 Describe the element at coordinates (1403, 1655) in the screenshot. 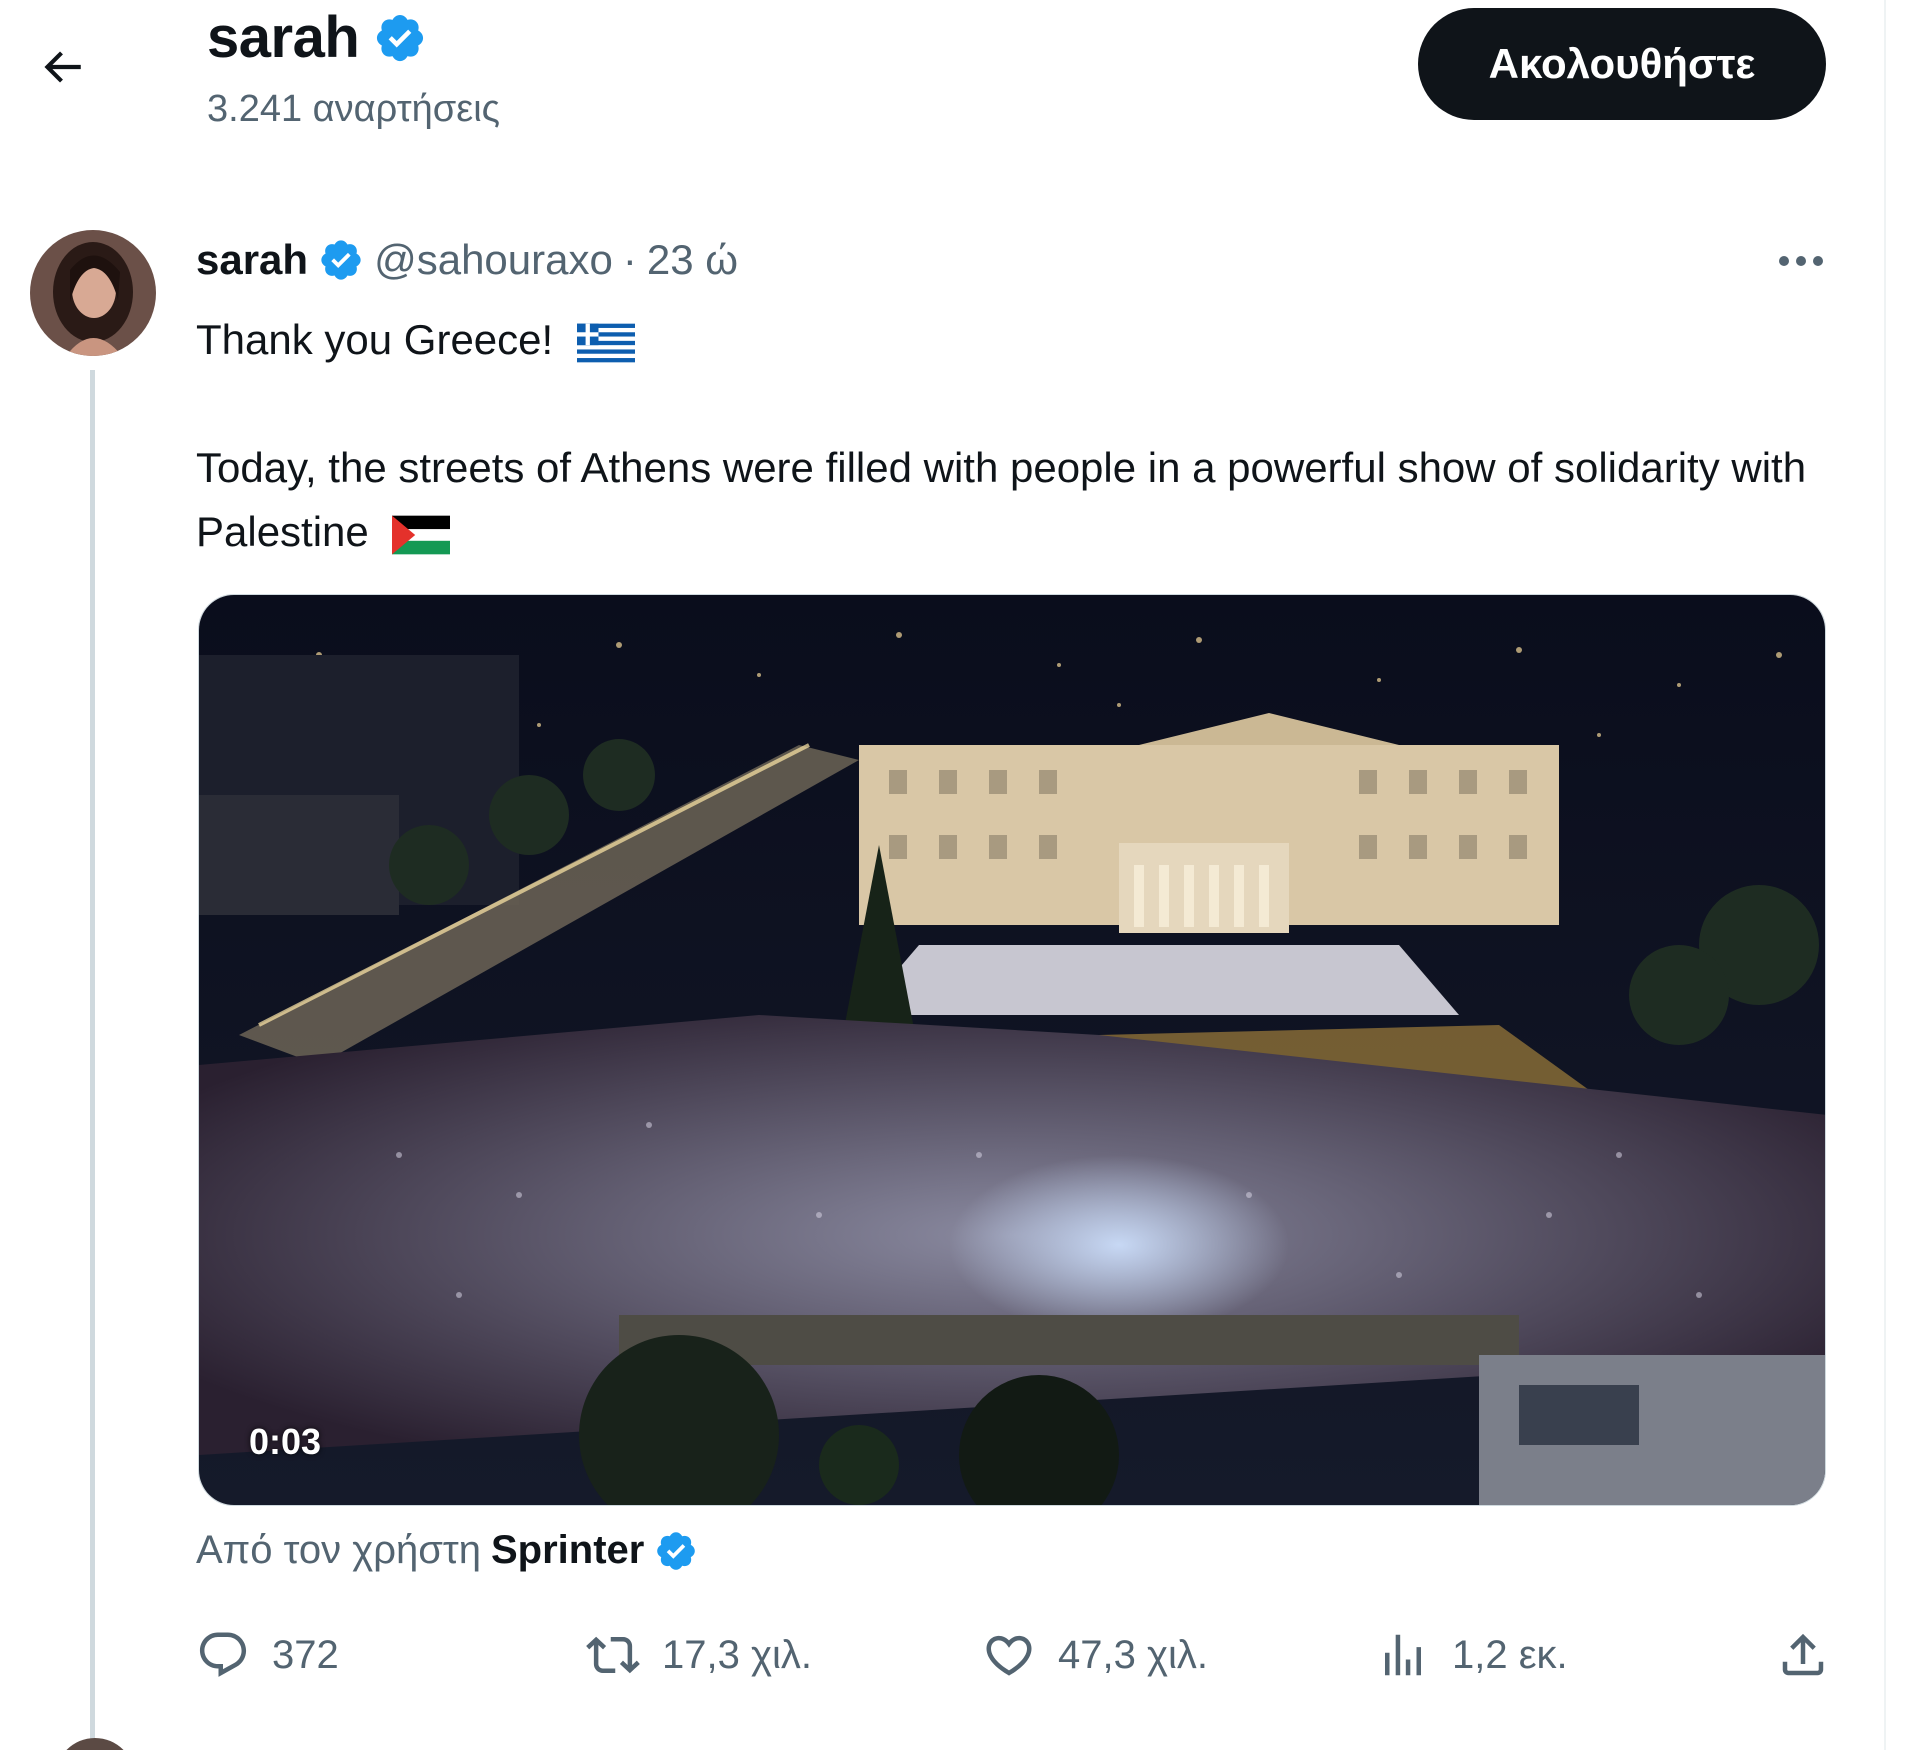

I see `views-chart-icon` at that location.